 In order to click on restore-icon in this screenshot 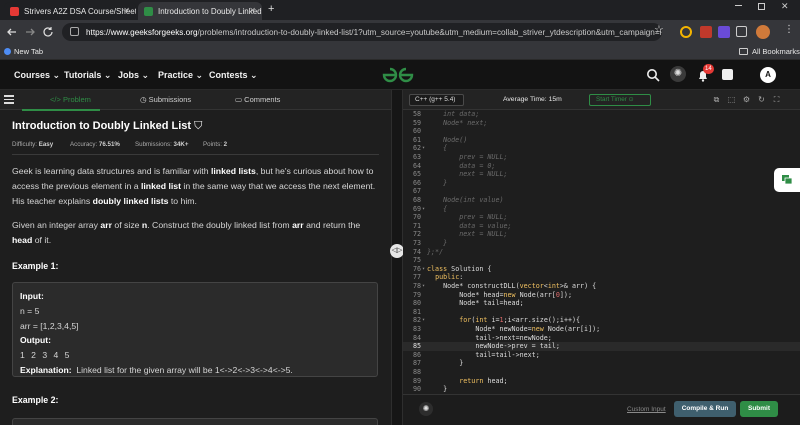, I will do `click(761, 6)`.